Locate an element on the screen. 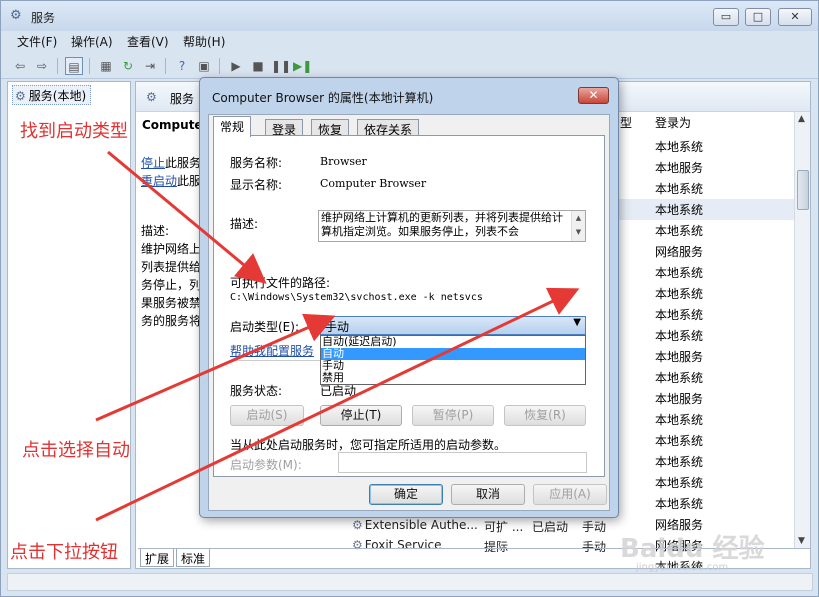 Image resolution: width=819 pixels, height=597 pixels. console-icon: ▣ is located at coordinates (204, 66).